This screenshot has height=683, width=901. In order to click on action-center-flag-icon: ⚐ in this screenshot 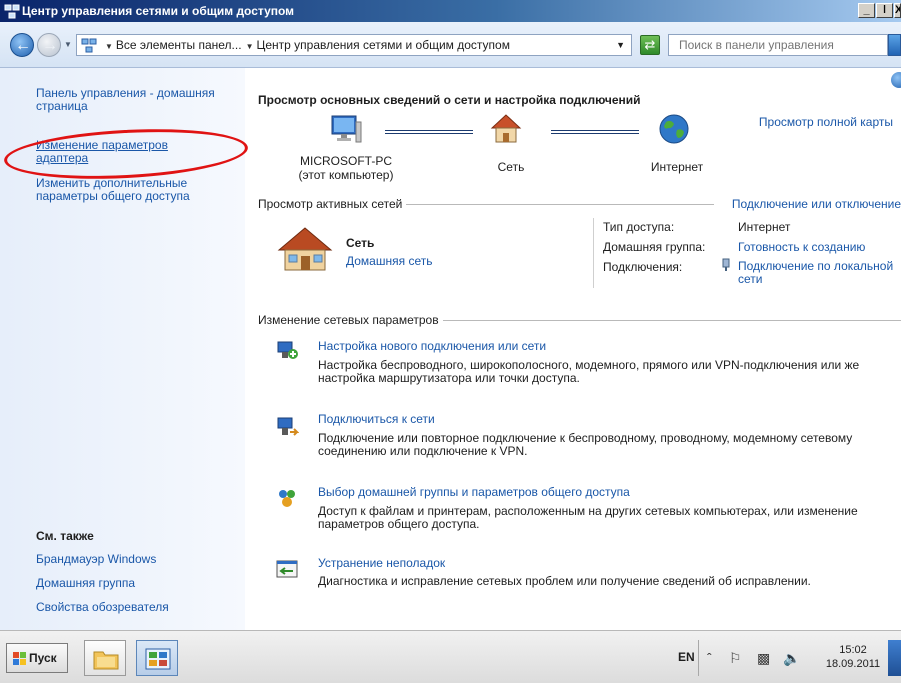, I will do `click(735, 658)`.